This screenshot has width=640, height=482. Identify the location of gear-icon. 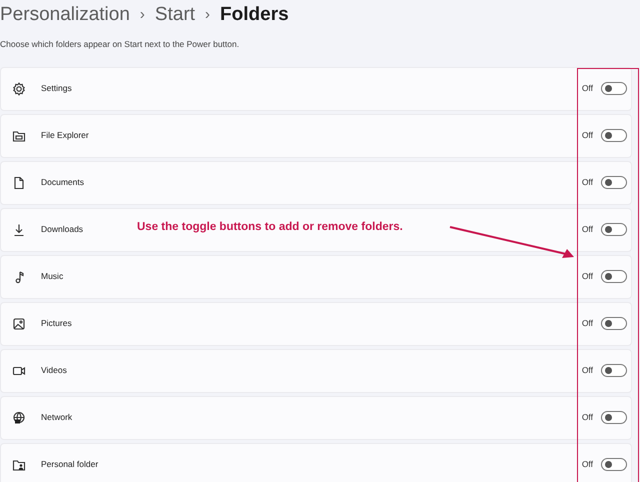
(19, 89).